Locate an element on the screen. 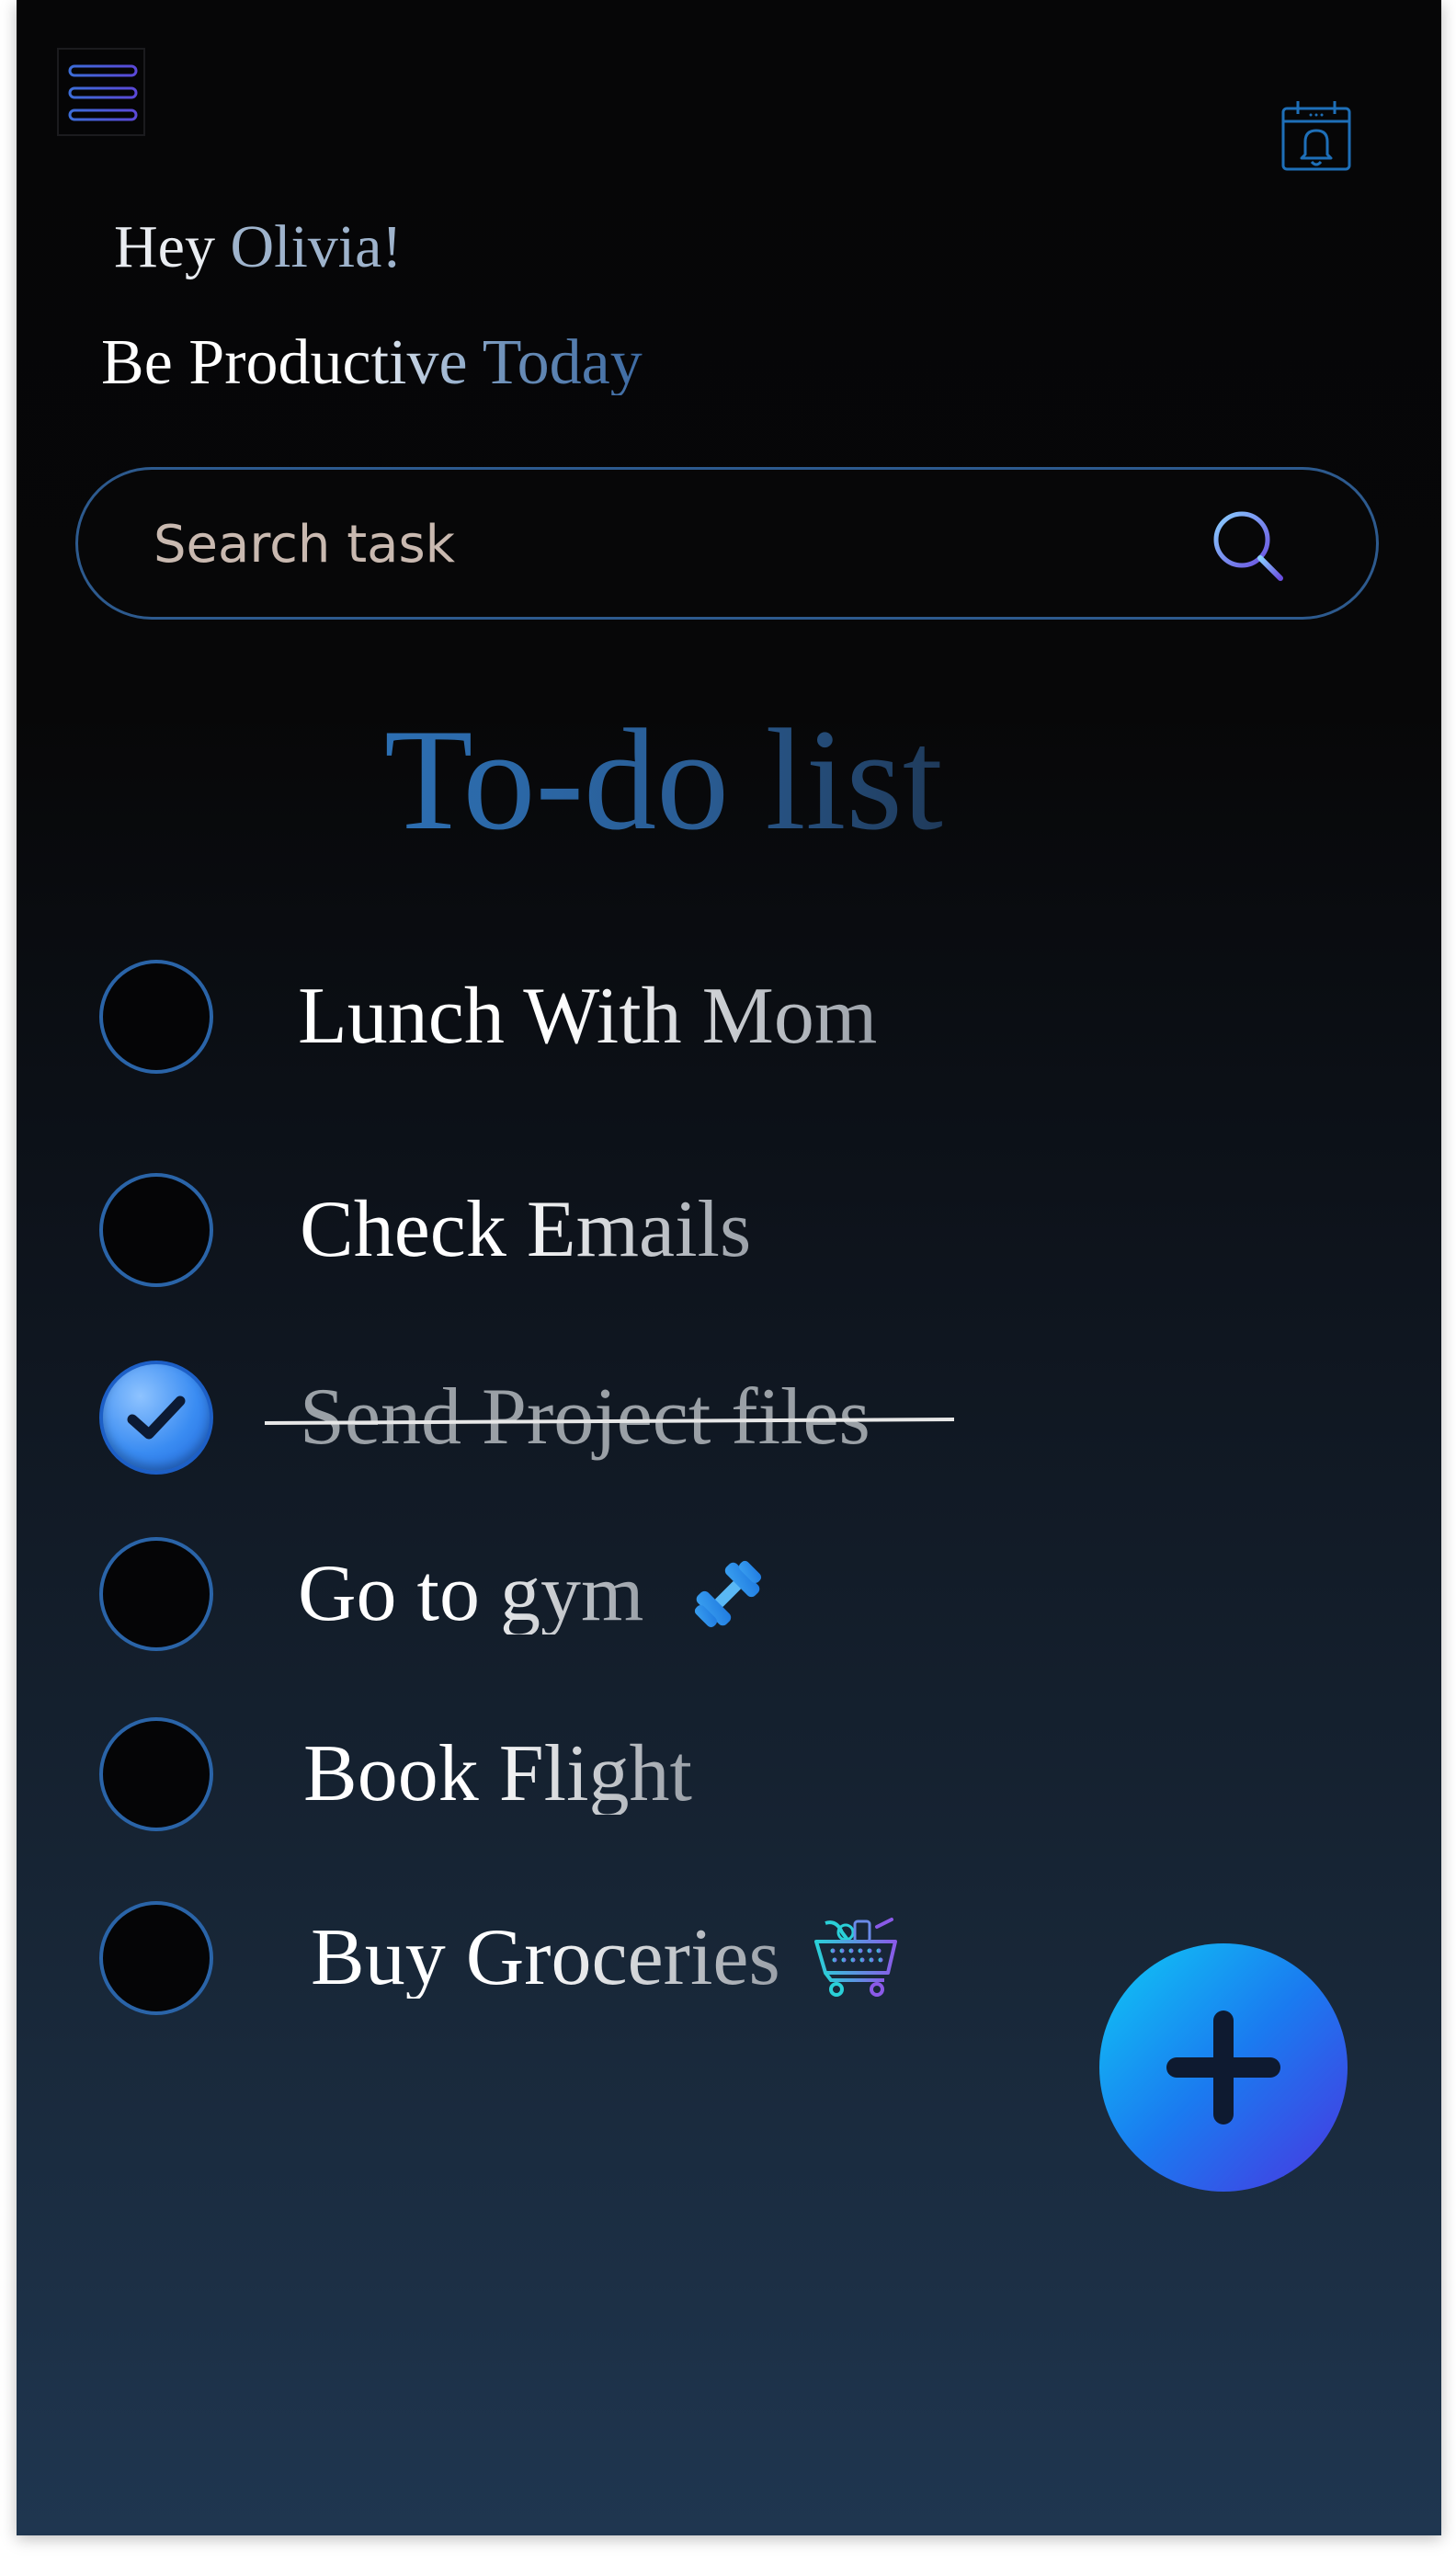  greeting: Hey Olivia! is located at coordinates (258, 248).